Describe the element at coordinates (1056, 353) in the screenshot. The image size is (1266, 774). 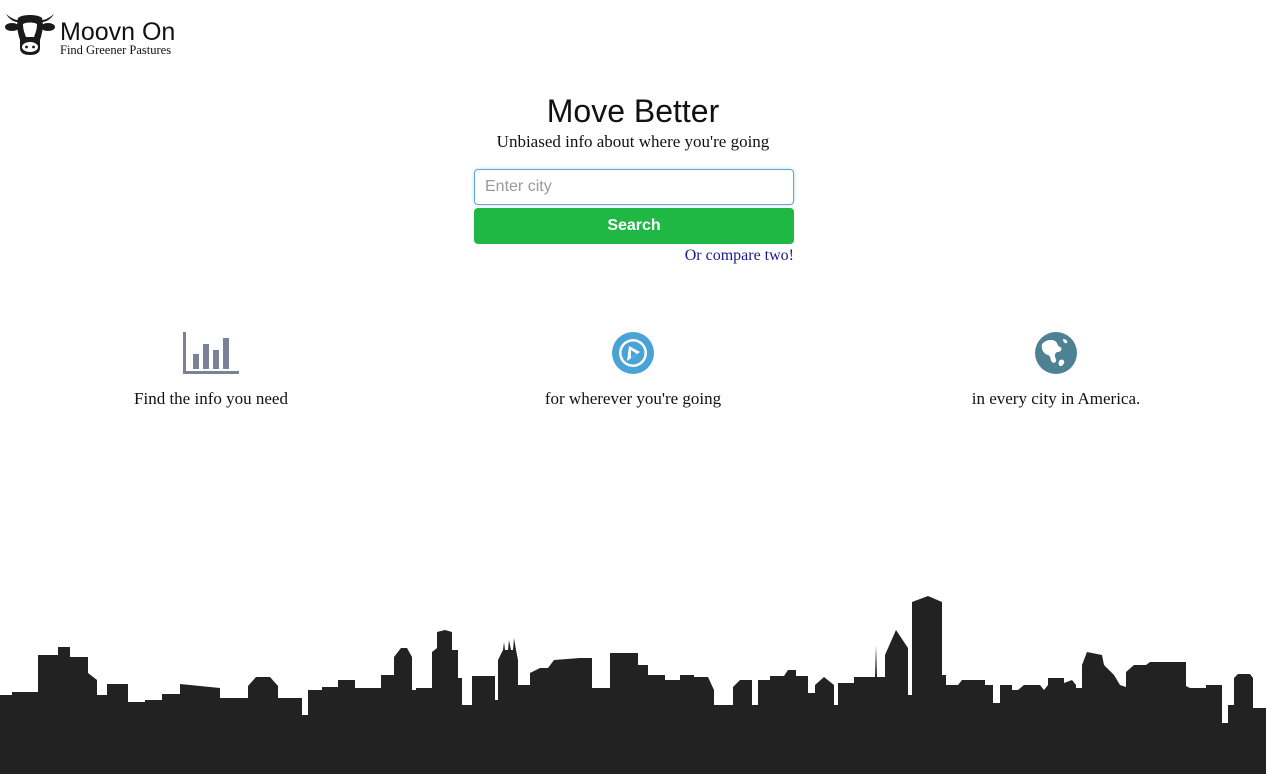
I see `globe-icon` at that location.